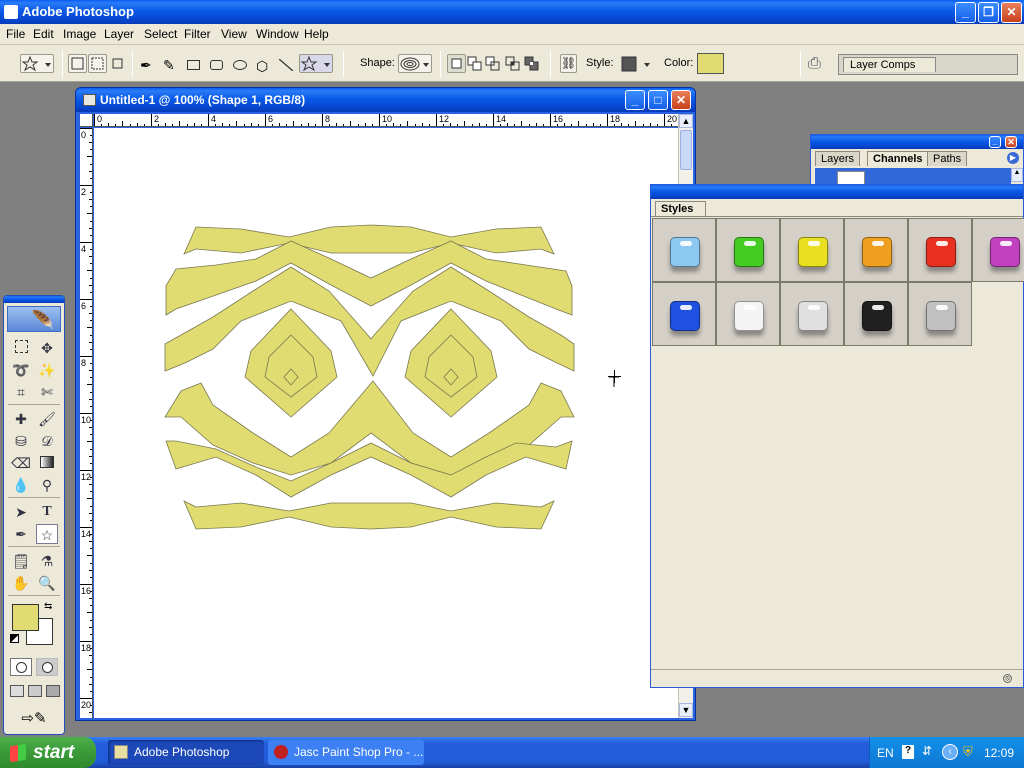 This screenshot has height=768, width=1024. I want to click on style-swatch-silver, so click(812, 314).